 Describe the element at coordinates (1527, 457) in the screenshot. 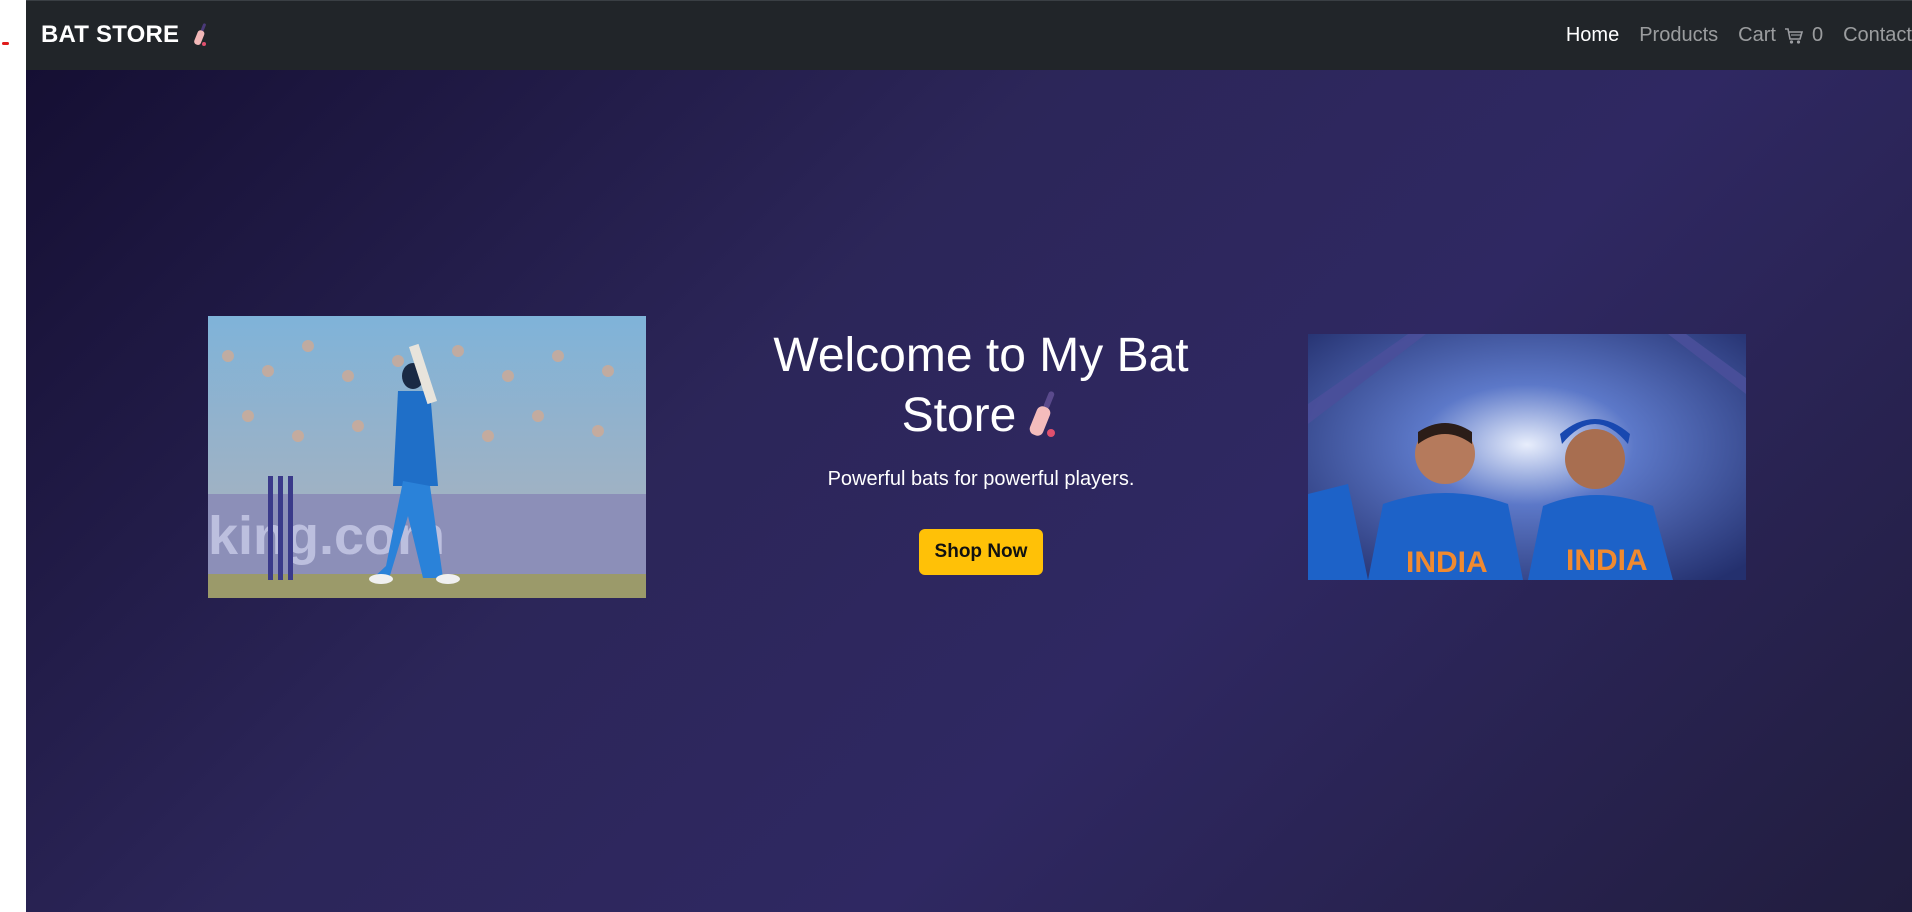

I see `two-india-players-celebrating-photo: INDIA INDIA` at that location.